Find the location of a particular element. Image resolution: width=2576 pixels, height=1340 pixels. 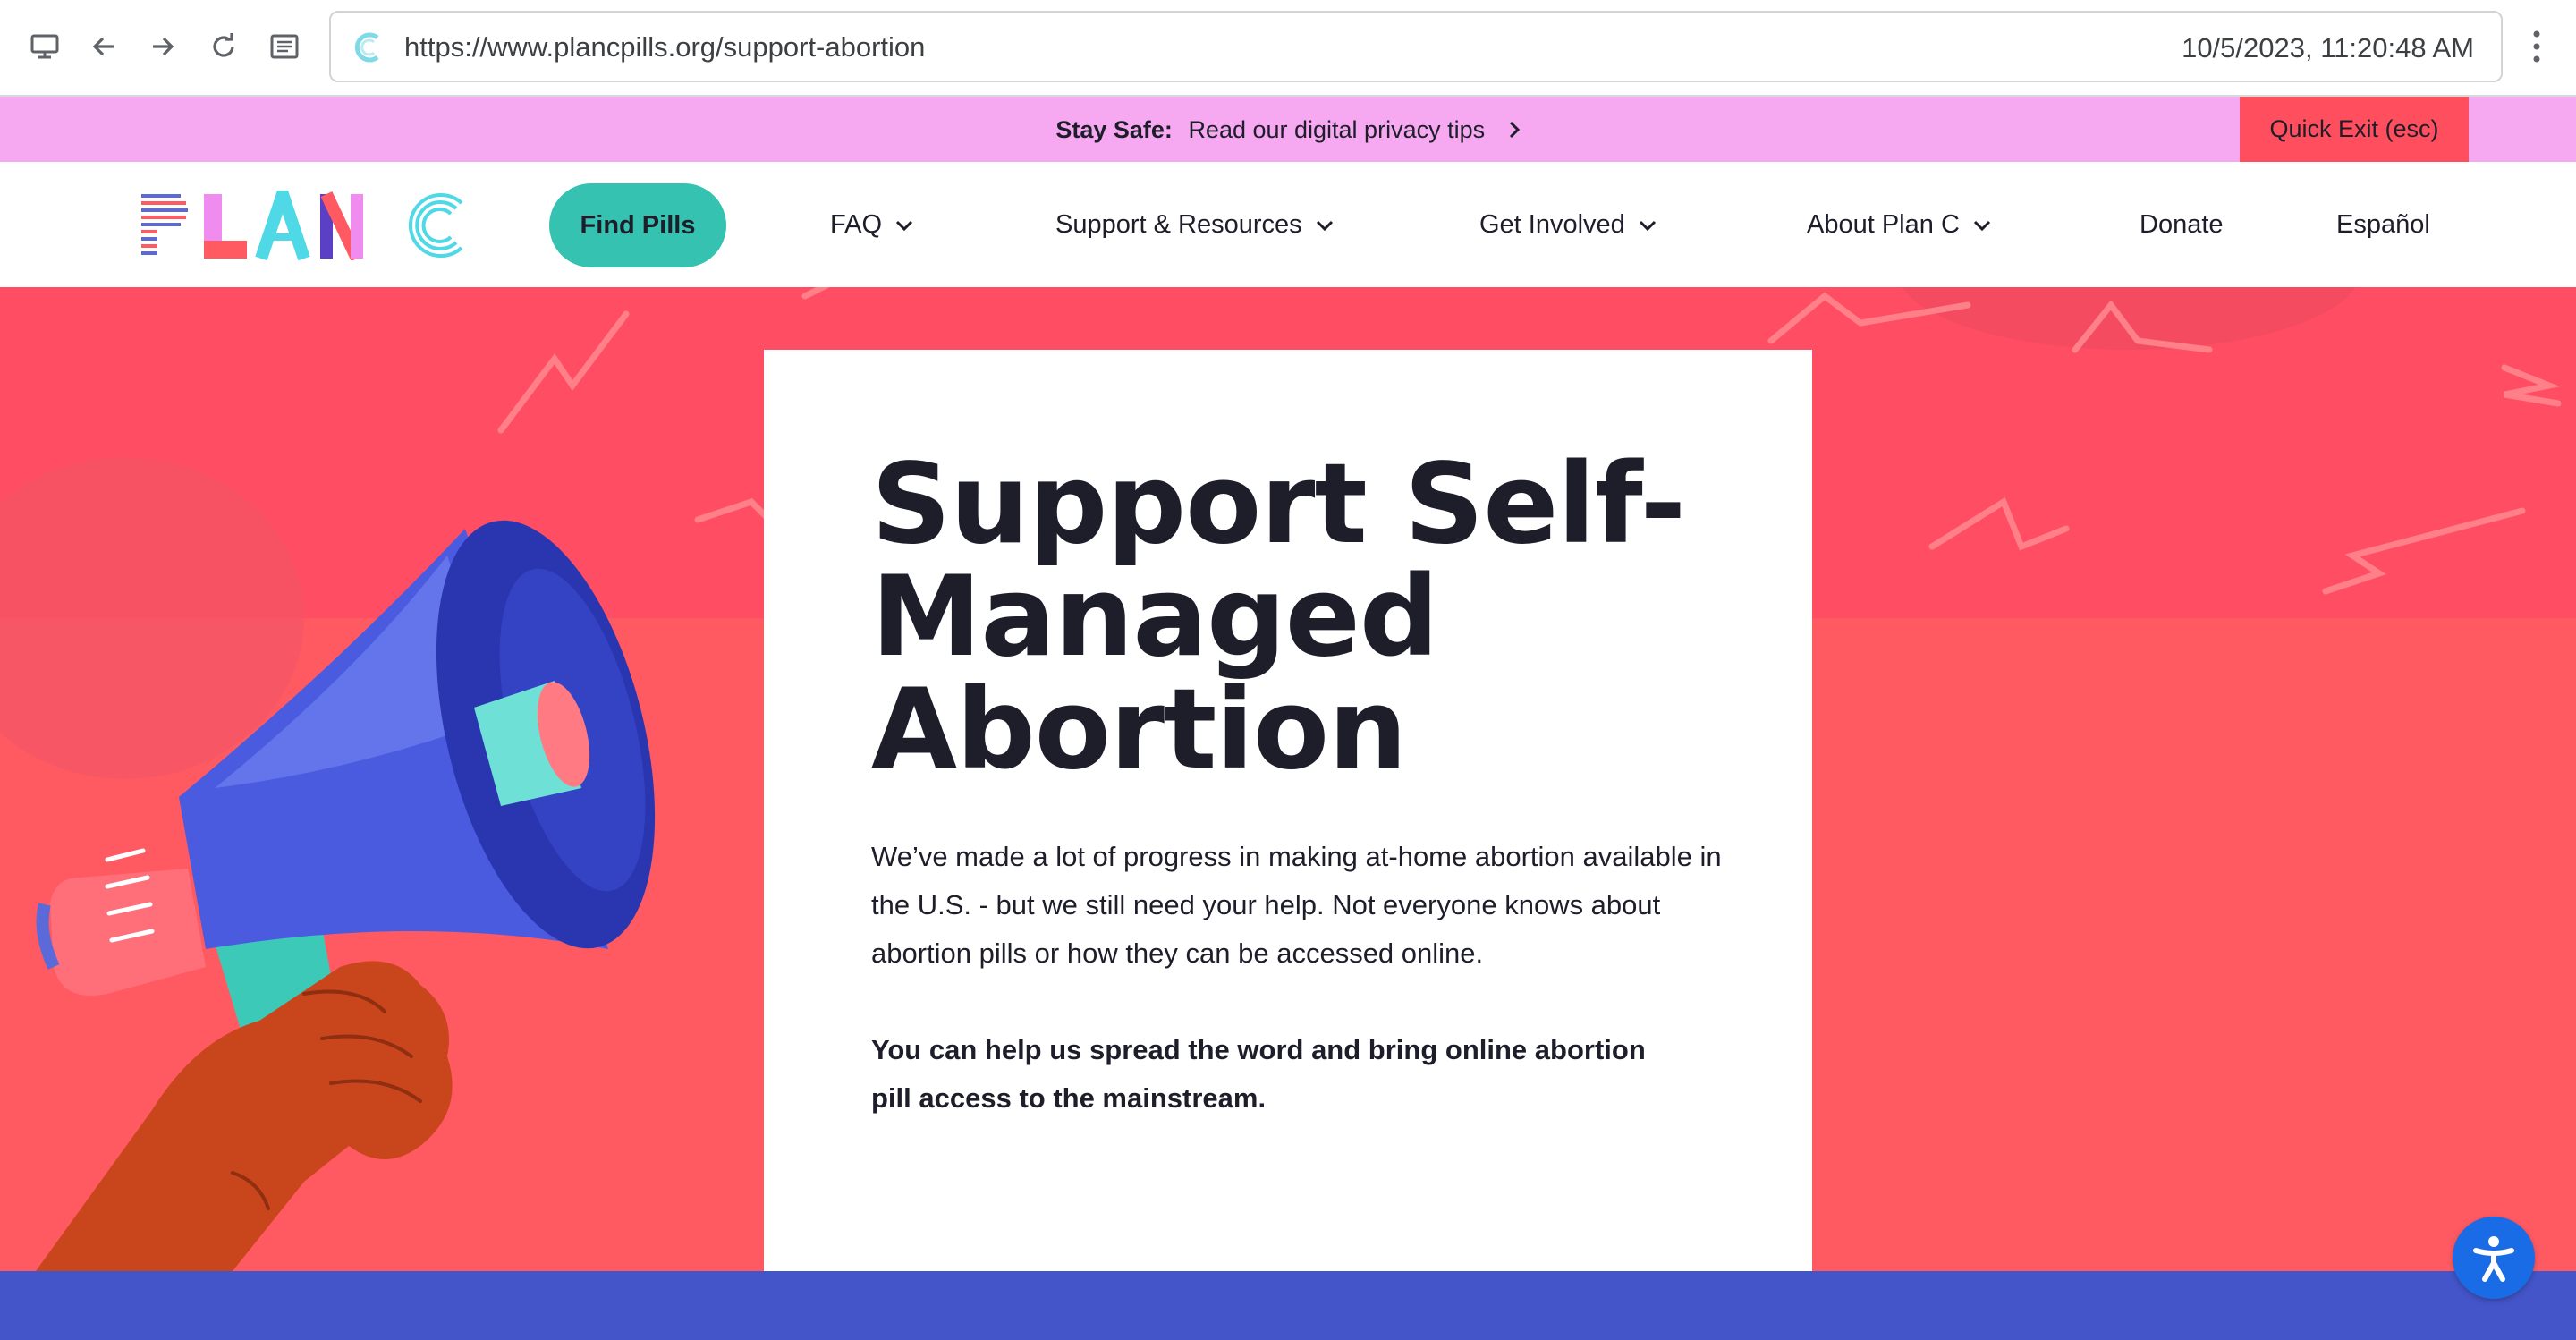

nav-item-label: Get Involved is located at coordinates (1552, 224).